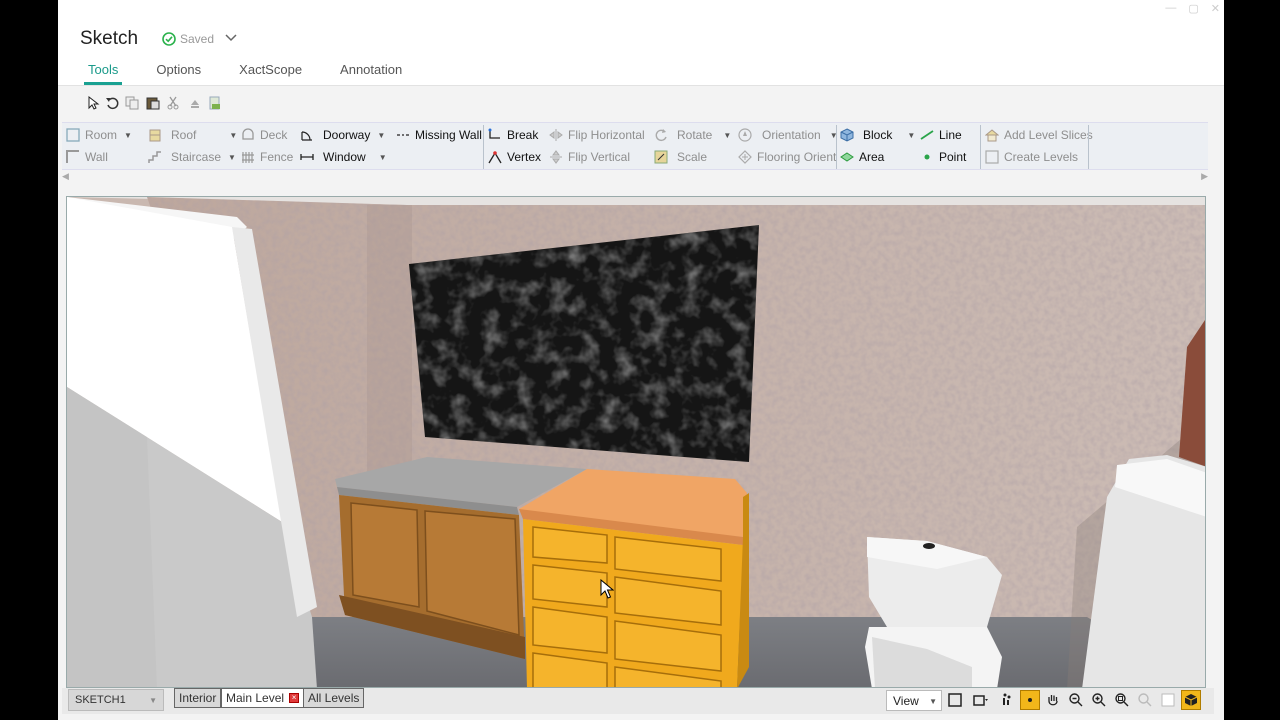  I want to click on sketch-select: SKETCH1 ▼, so click(116, 700).